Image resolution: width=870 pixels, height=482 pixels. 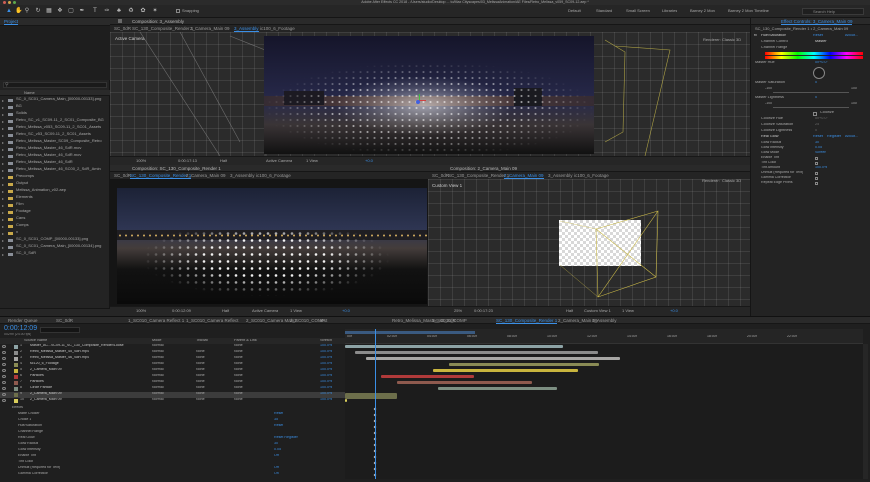 I want to click on master-saturation-value: 0, so click(x=816, y=83).